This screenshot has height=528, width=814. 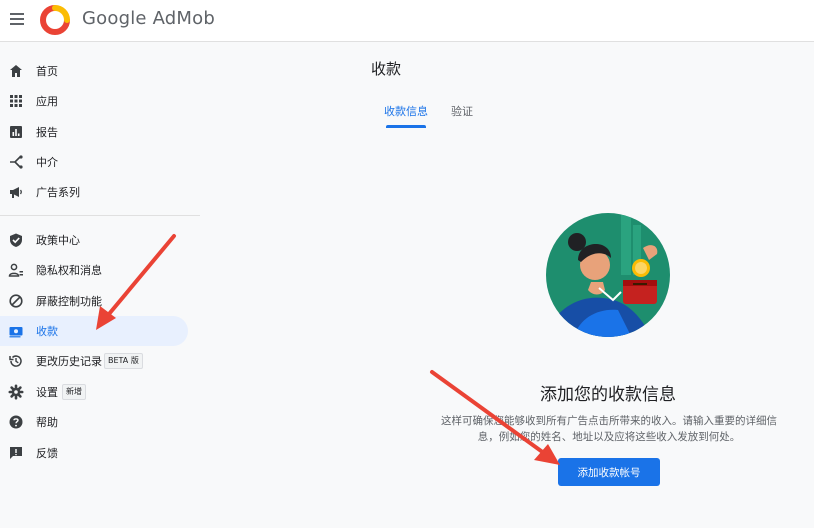 What do you see at coordinates (94, 162) in the screenshot?
I see `sidebar-item-mediation: 中介` at bounding box center [94, 162].